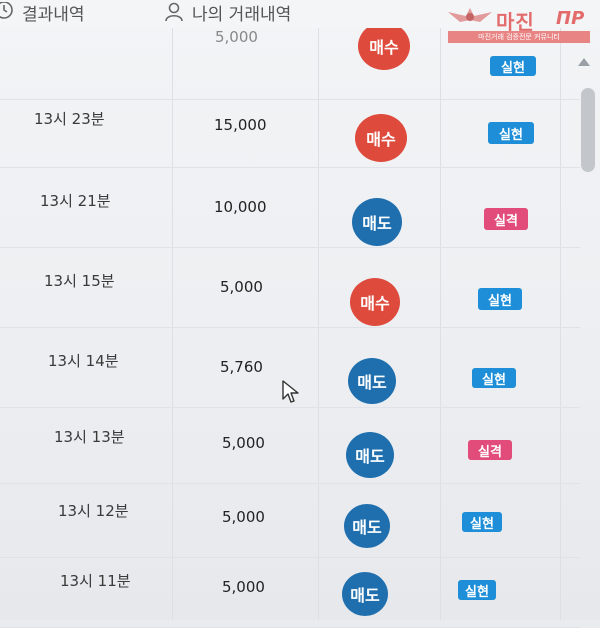 The image size is (600, 628). I want to click on trade-time: 13시 15분, so click(79, 281).